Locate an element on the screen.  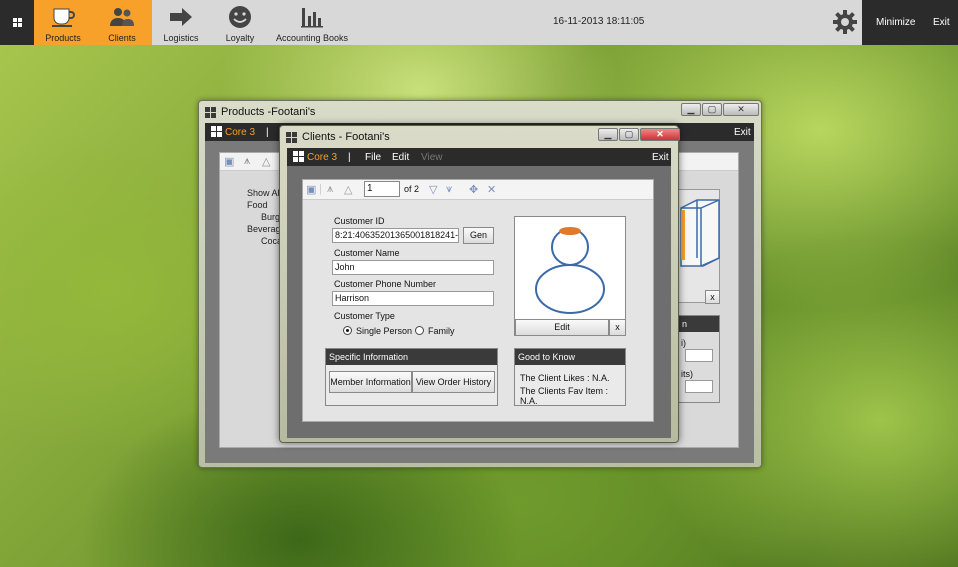
product-image-box is located at coordinates (699, 246).